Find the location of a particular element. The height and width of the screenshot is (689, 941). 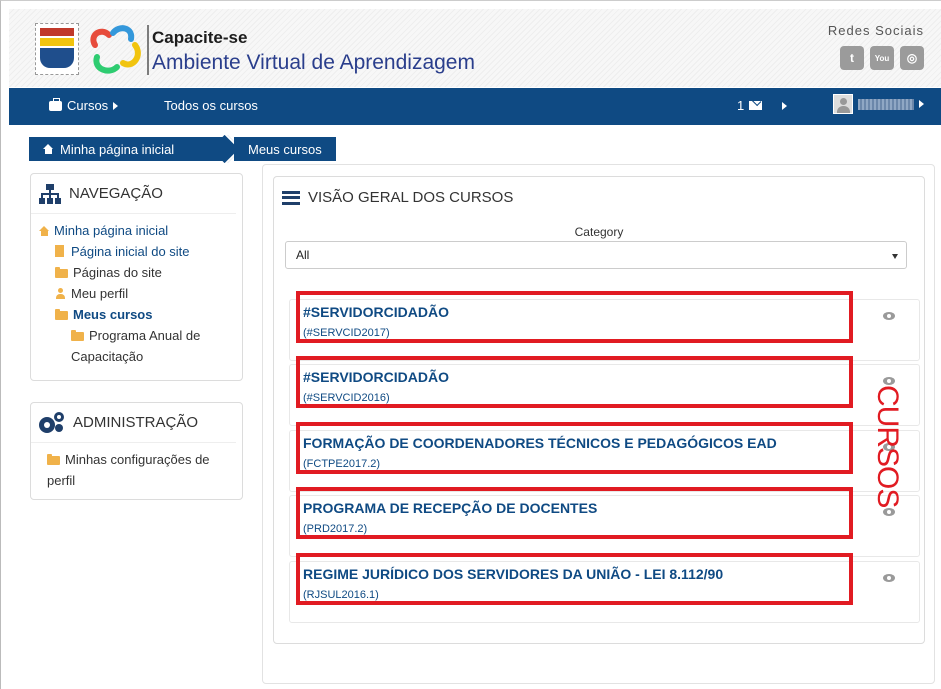

social-icons: t You ◎ is located at coordinates (882, 58).